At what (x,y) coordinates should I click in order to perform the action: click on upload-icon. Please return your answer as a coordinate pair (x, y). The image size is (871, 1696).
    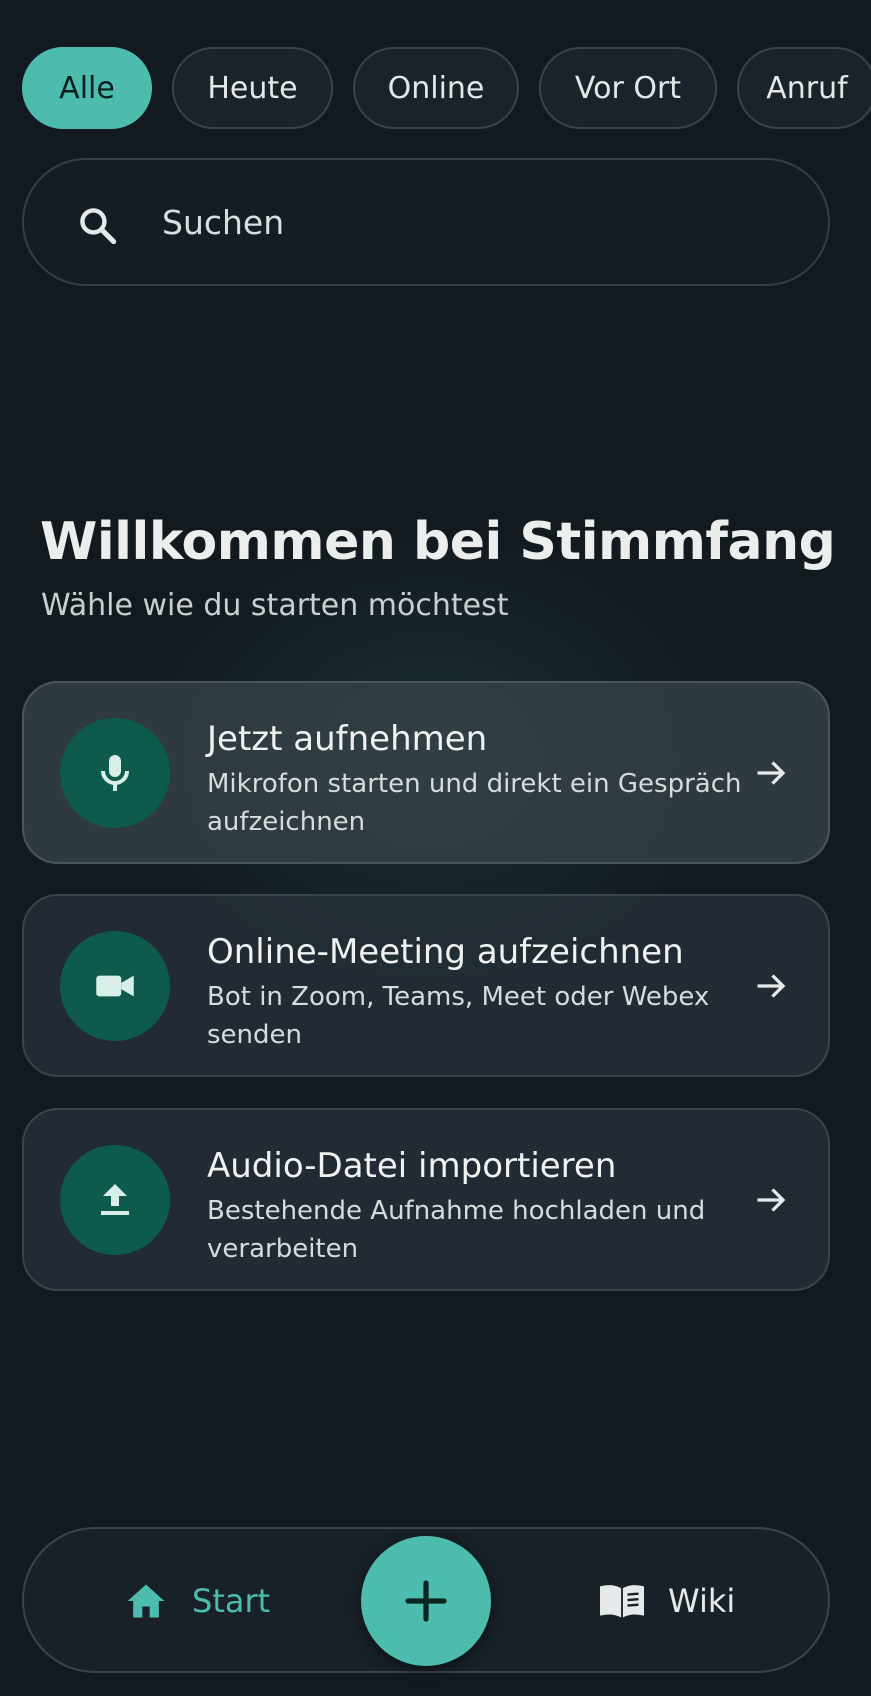
    Looking at the image, I should click on (115, 1199).